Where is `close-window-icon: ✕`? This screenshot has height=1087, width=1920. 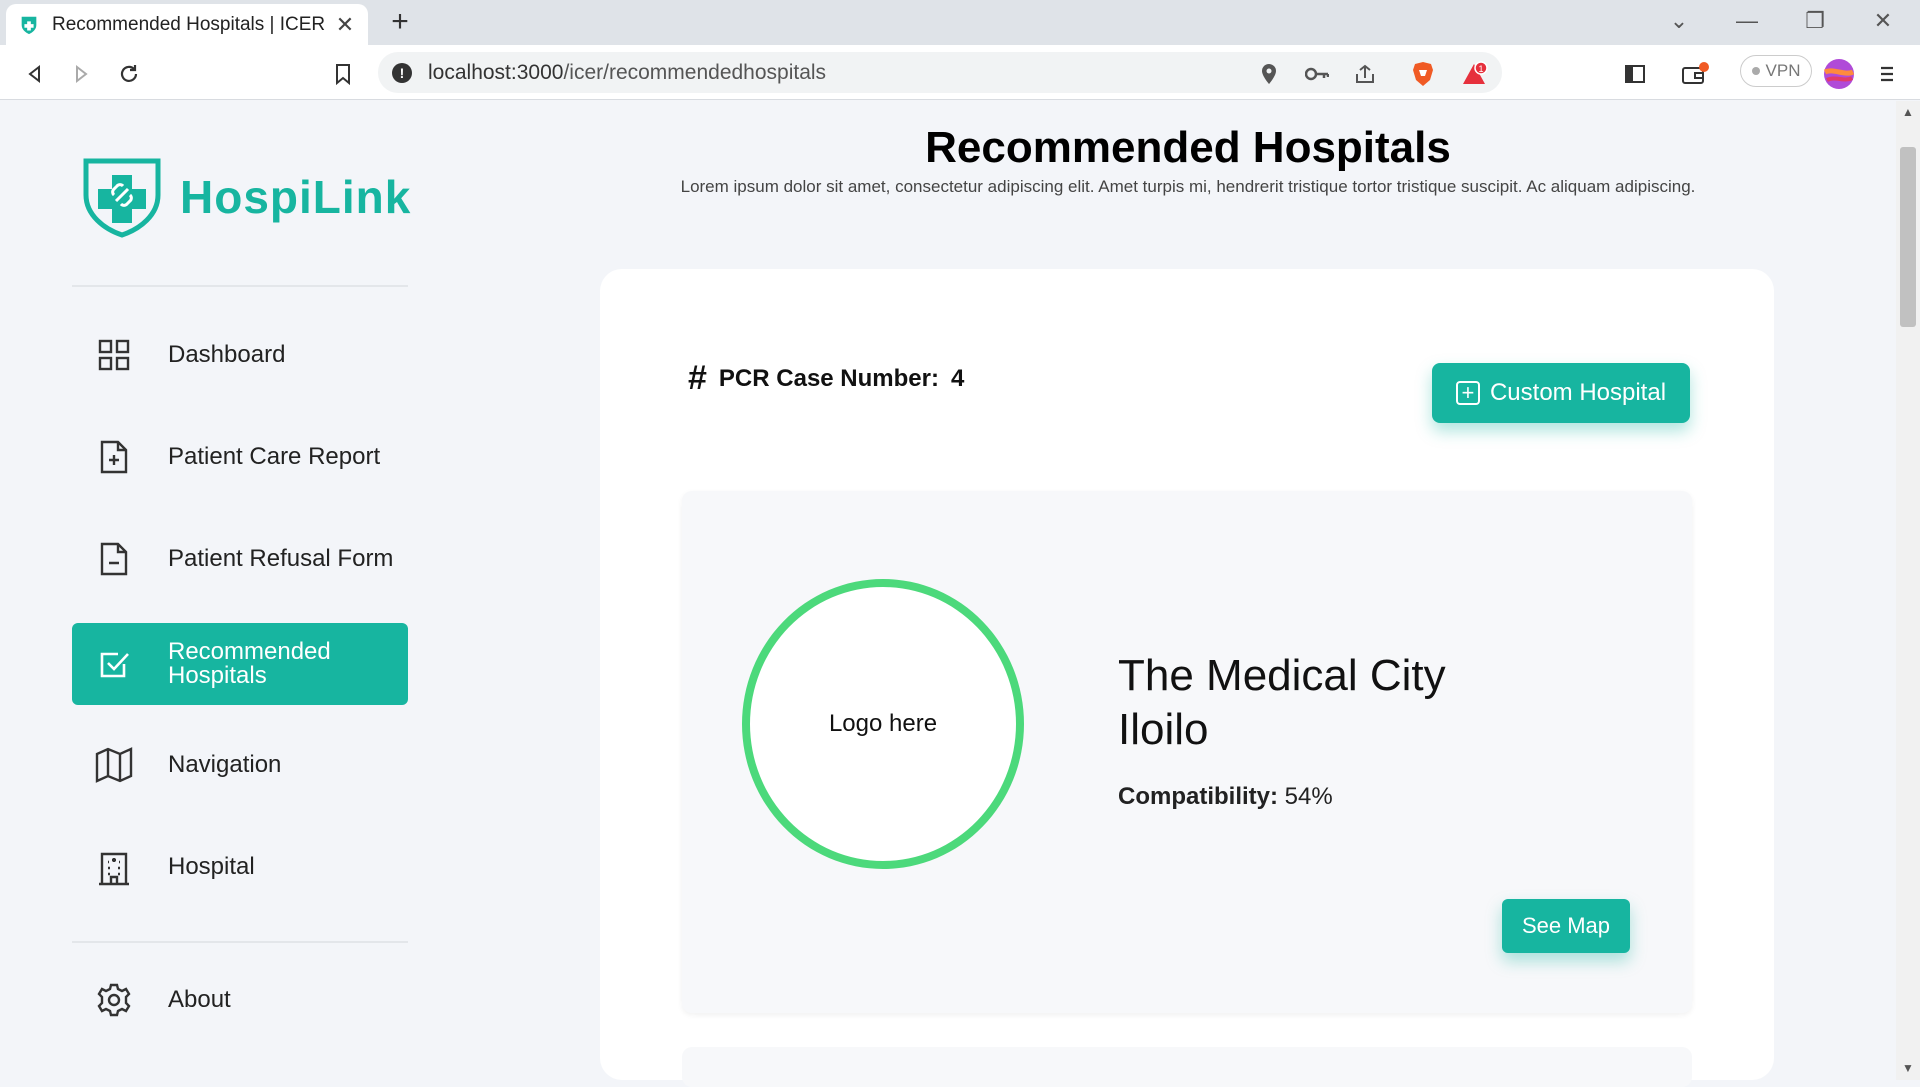
close-window-icon: ✕ is located at coordinates (1883, 21).